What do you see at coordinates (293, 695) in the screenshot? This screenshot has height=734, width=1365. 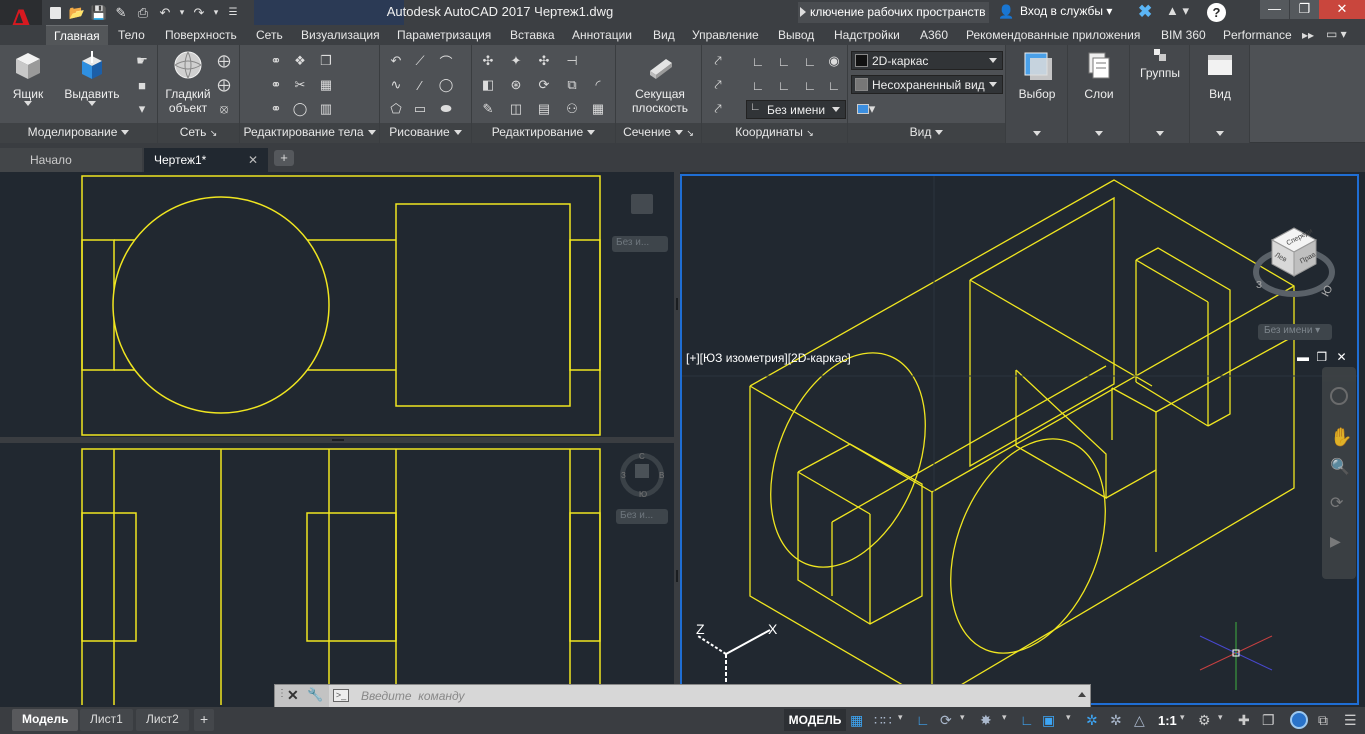 I see `close-icon: ✕` at bounding box center [293, 695].